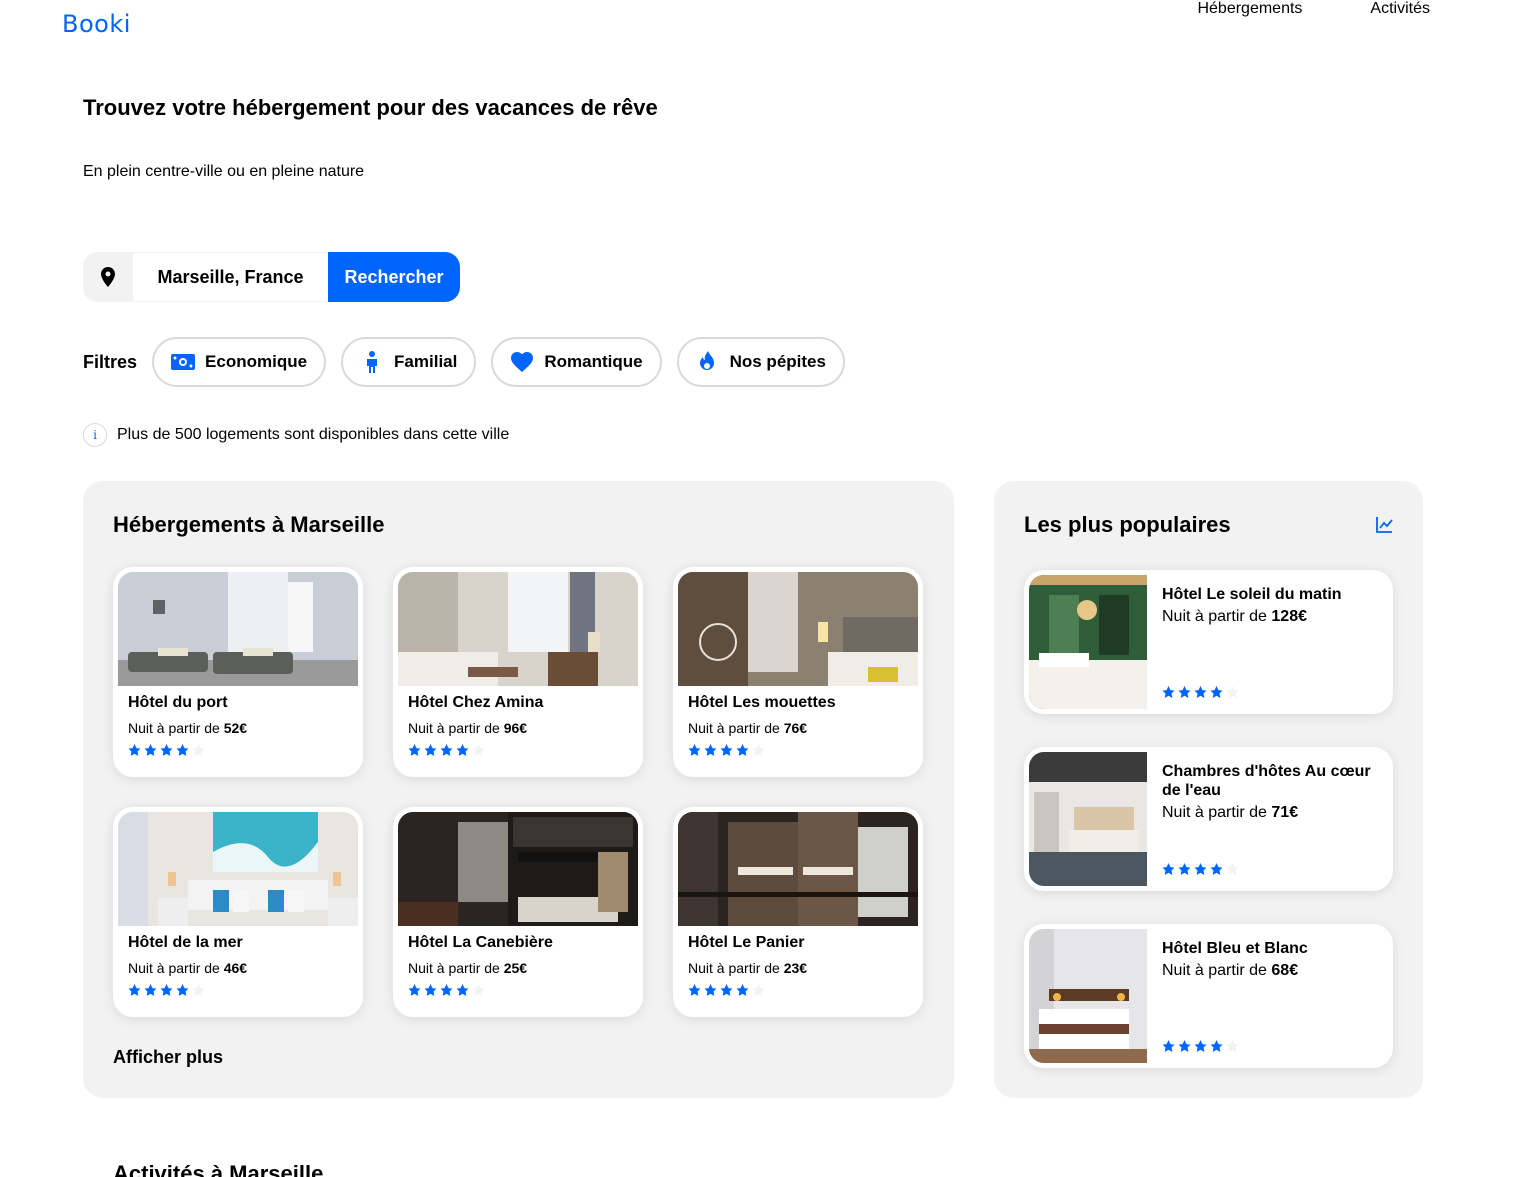 This screenshot has width=1525, height=1177. Describe the element at coordinates (426, 361) in the screenshot. I see `filter-label: Familial` at that location.